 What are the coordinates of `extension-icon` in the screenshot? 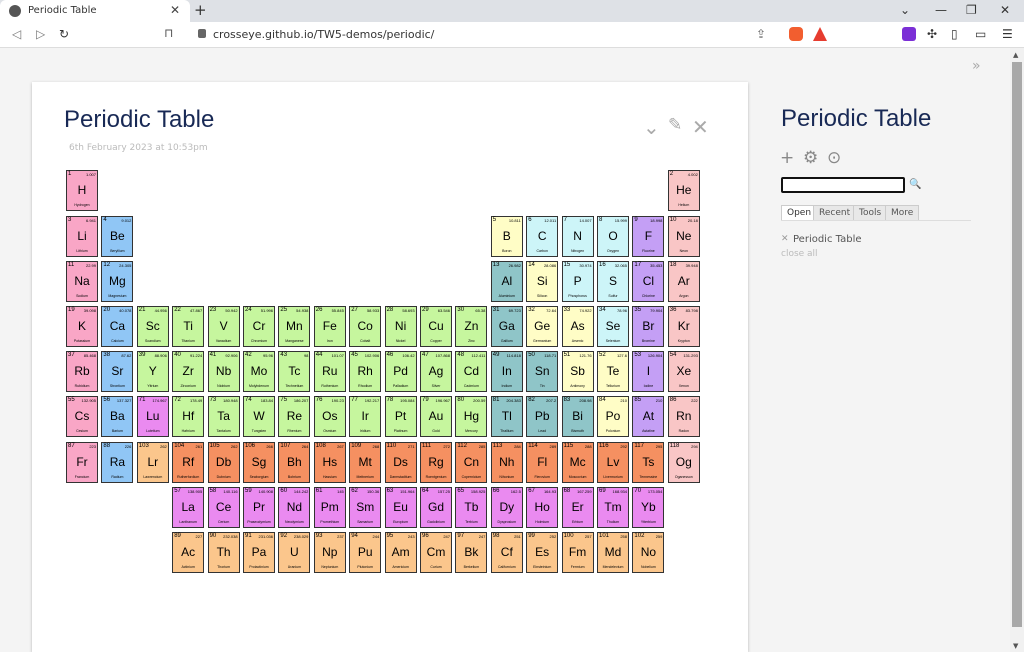 It's located at (909, 34).